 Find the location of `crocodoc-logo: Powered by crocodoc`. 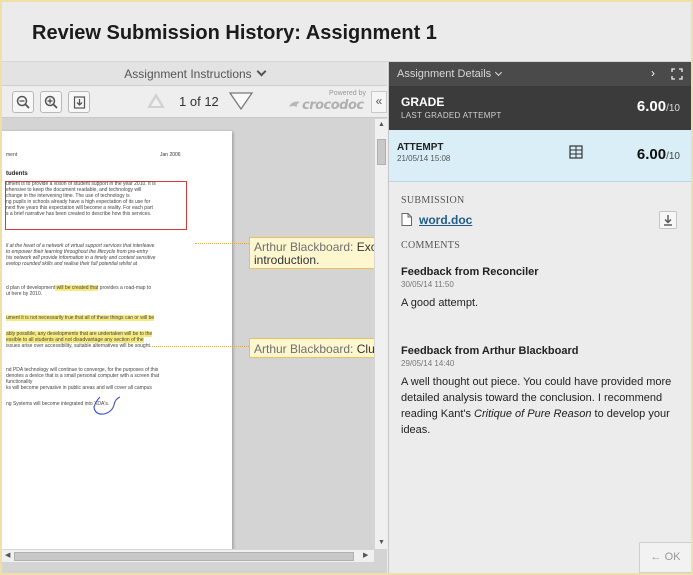

crocodoc-logo: Powered by crocodoc is located at coordinates (328, 101).